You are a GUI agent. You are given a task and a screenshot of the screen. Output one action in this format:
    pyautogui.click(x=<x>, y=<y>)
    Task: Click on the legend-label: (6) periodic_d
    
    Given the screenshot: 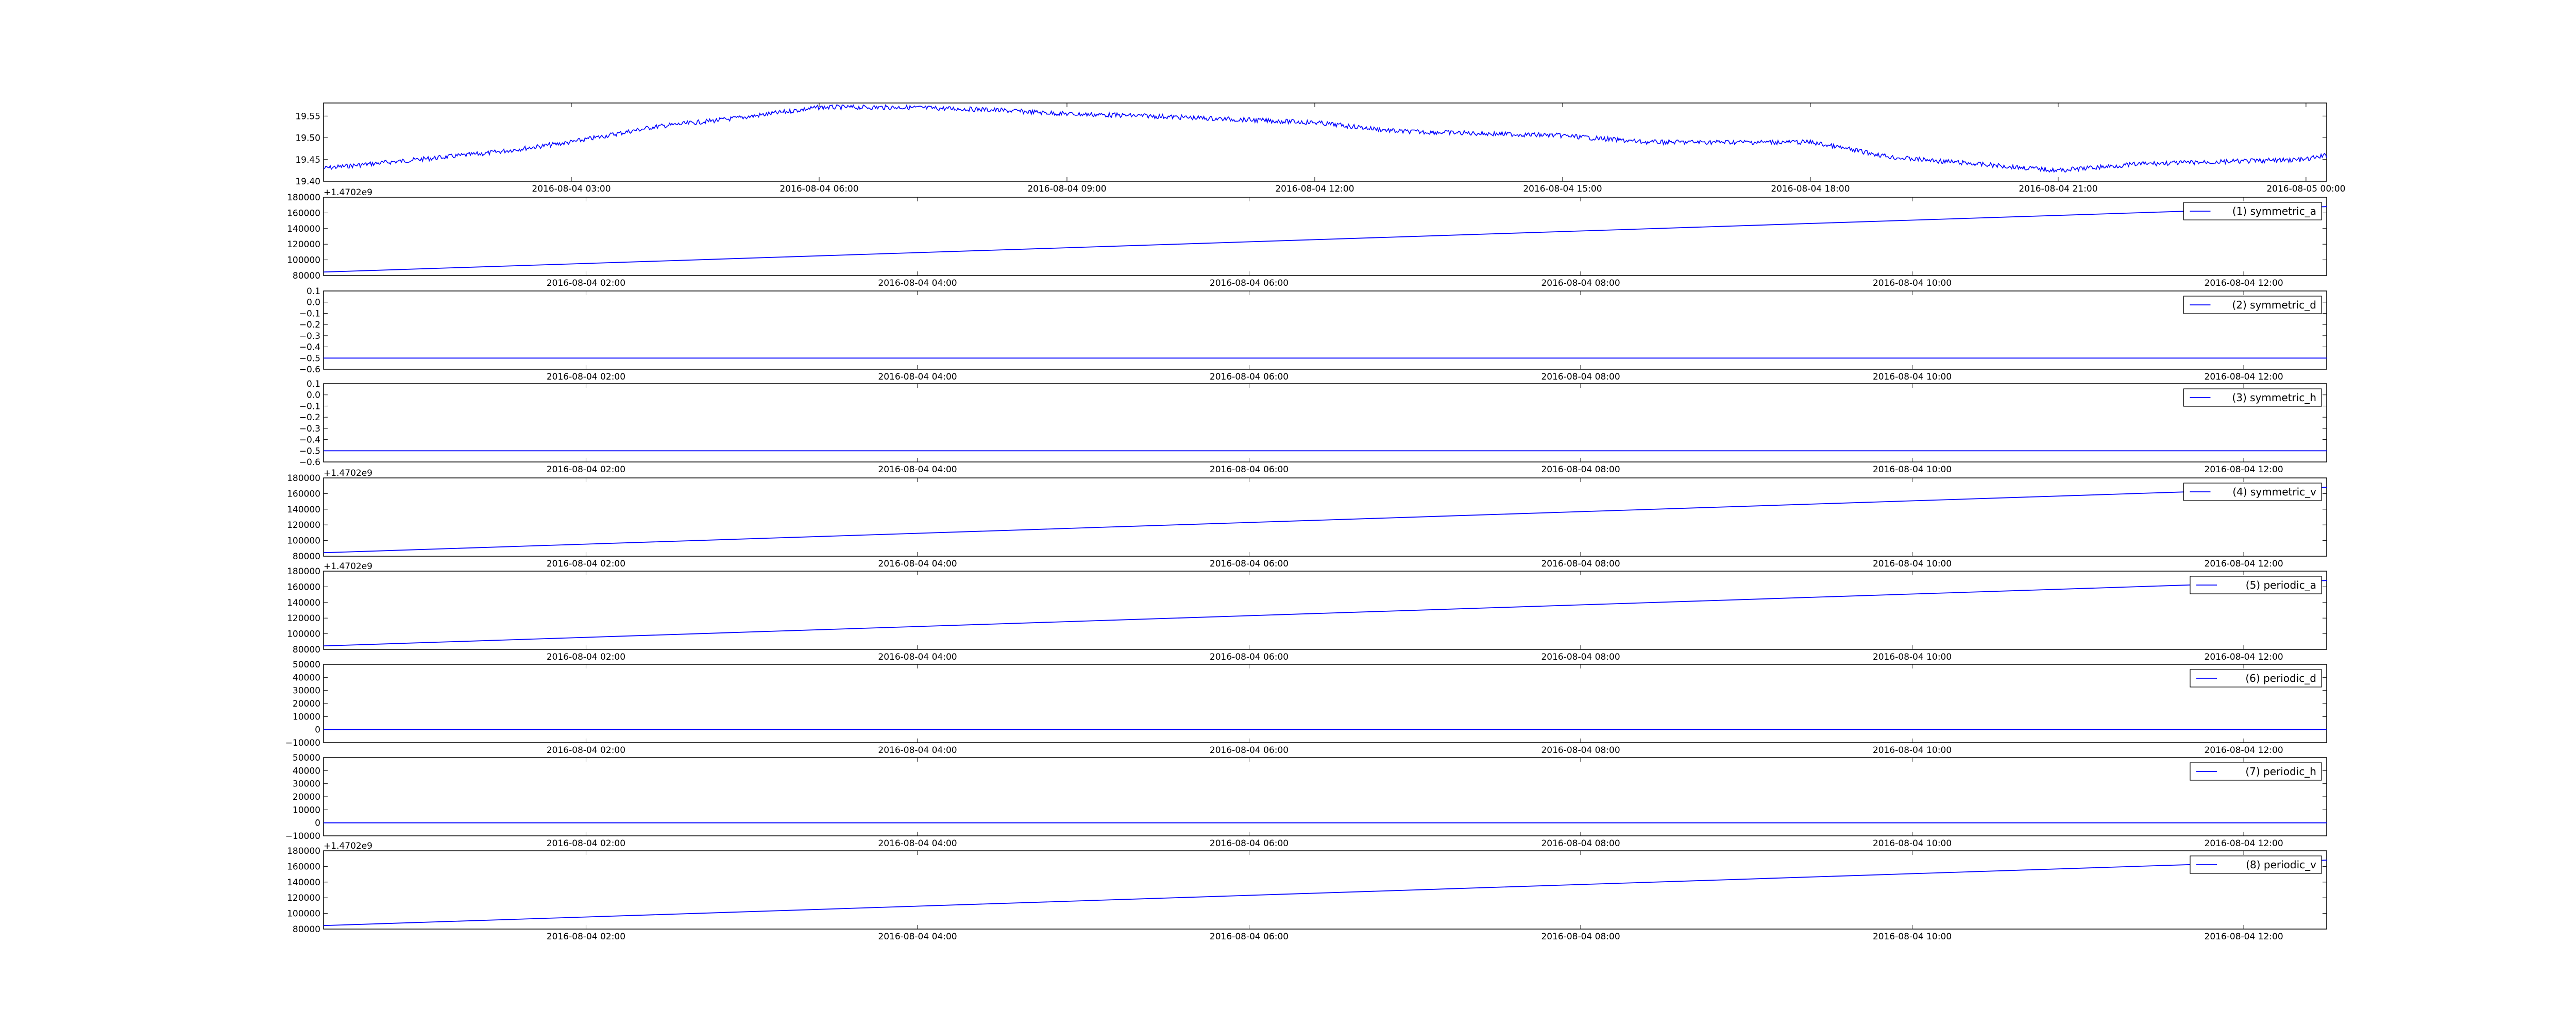 What is the action you would take?
    pyautogui.click(x=2280, y=678)
    